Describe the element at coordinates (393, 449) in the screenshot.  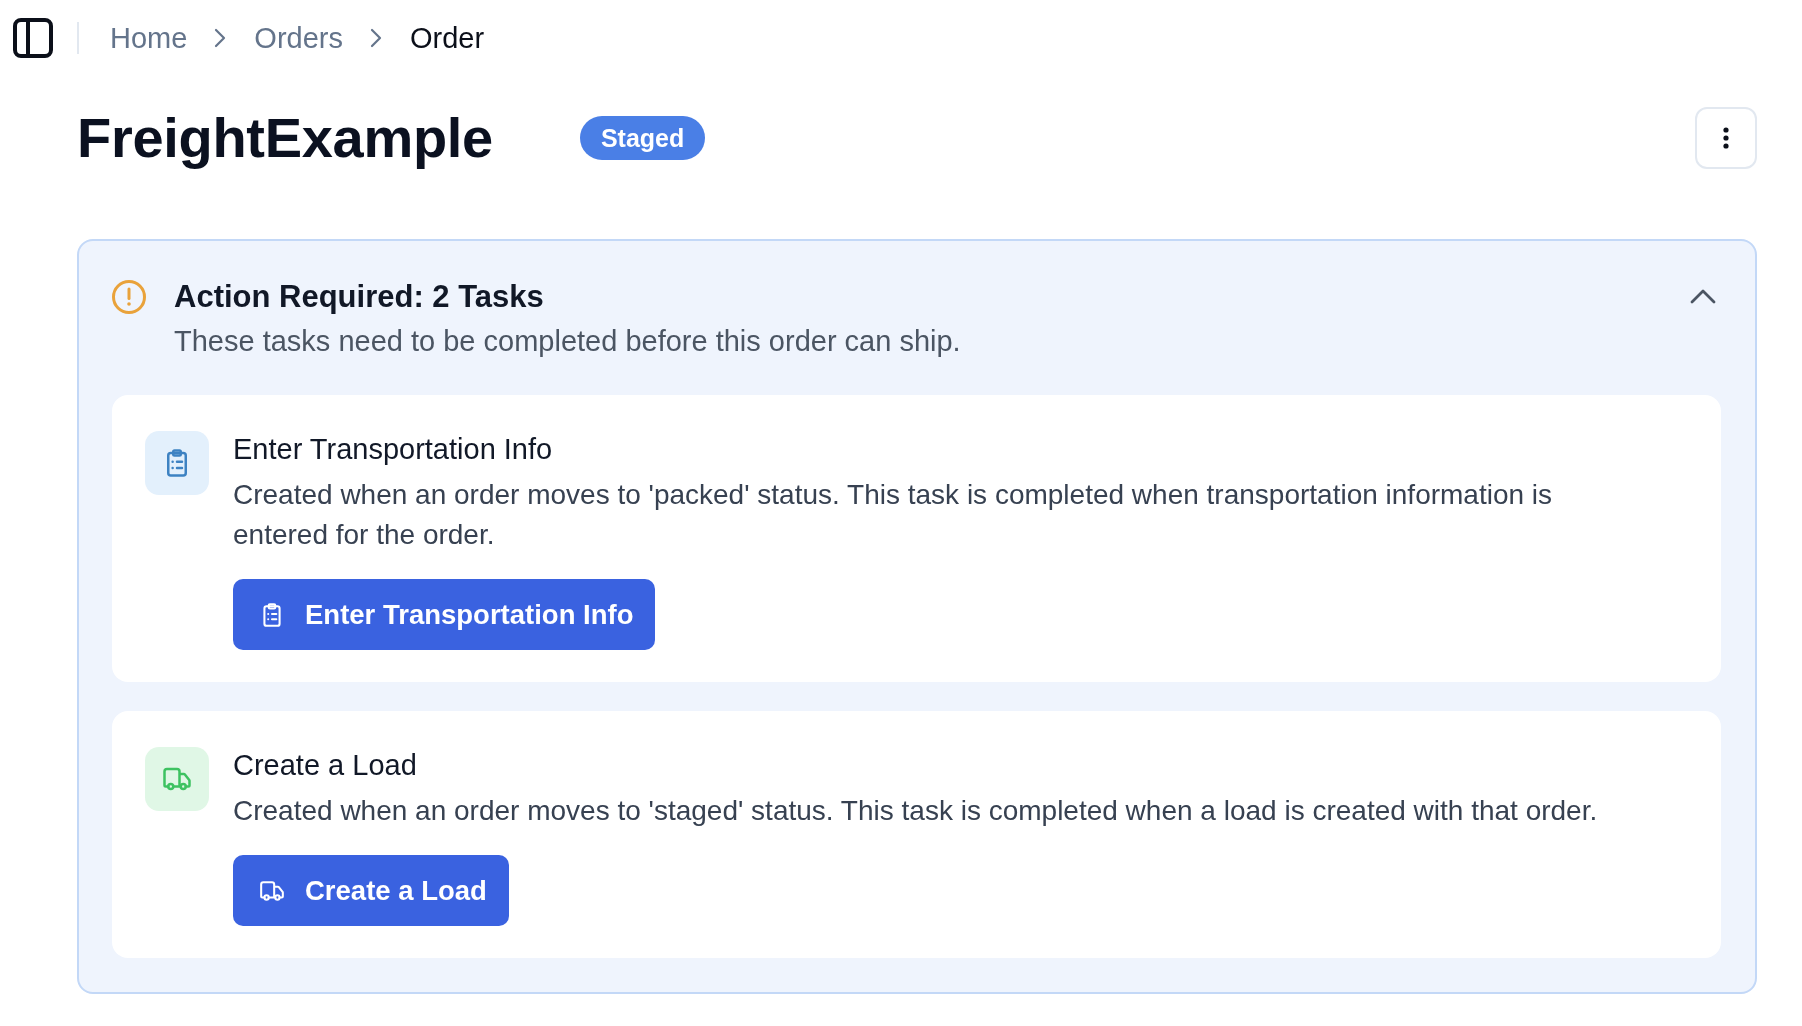
I see `task-title: Enter Transportation Info` at that location.